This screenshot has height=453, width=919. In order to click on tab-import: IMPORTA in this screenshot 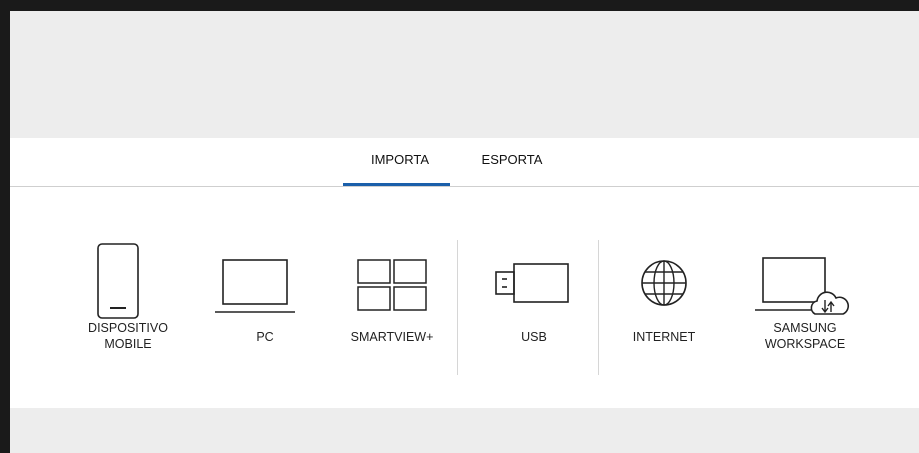, I will do `click(400, 159)`.